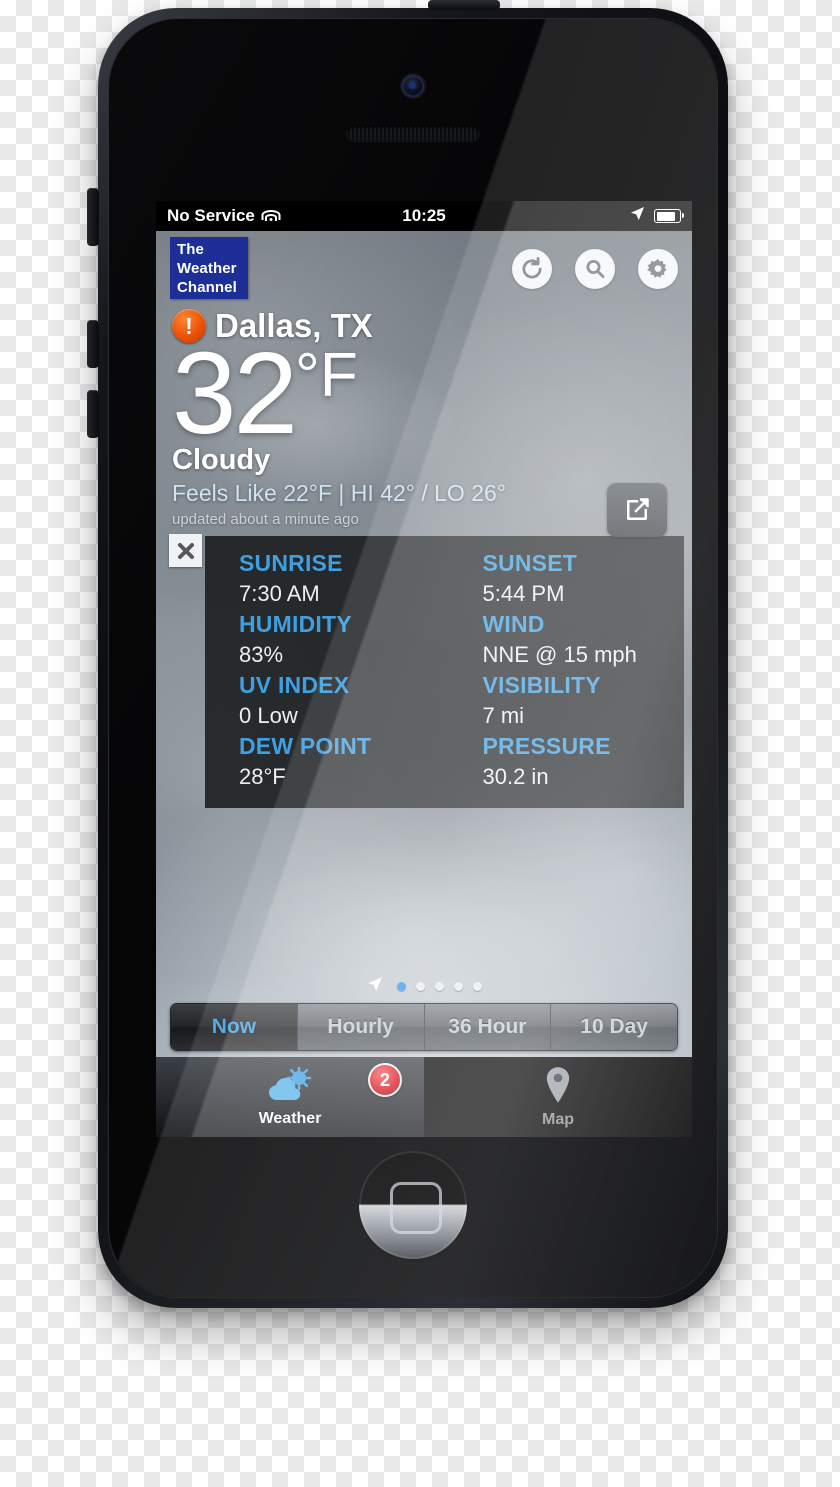 The height and width of the screenshot is (1487, 840). I want to click on partly-cloudy-icon, so click(290, 1086).